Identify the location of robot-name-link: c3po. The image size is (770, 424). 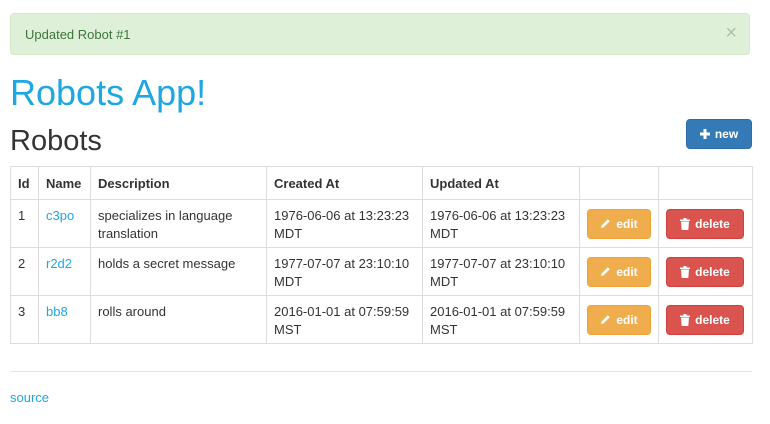
(64, 223).